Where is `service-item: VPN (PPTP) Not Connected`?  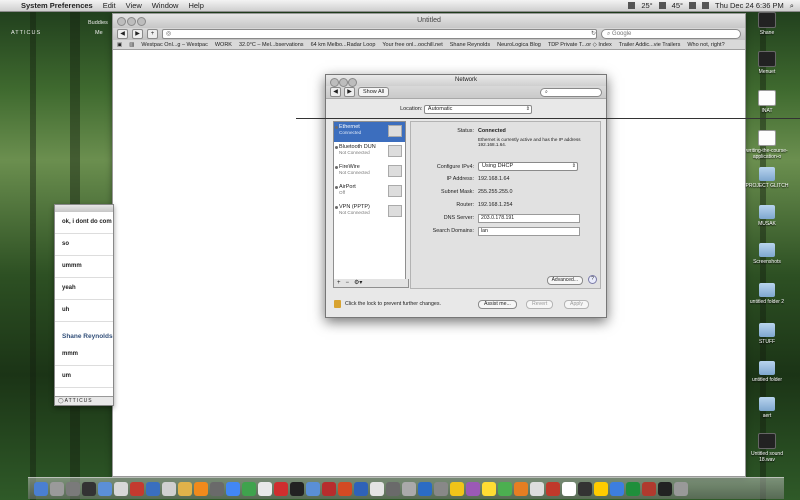
service-item: VPN (PPTP) Not Connected is located at coordinates (369, 212).